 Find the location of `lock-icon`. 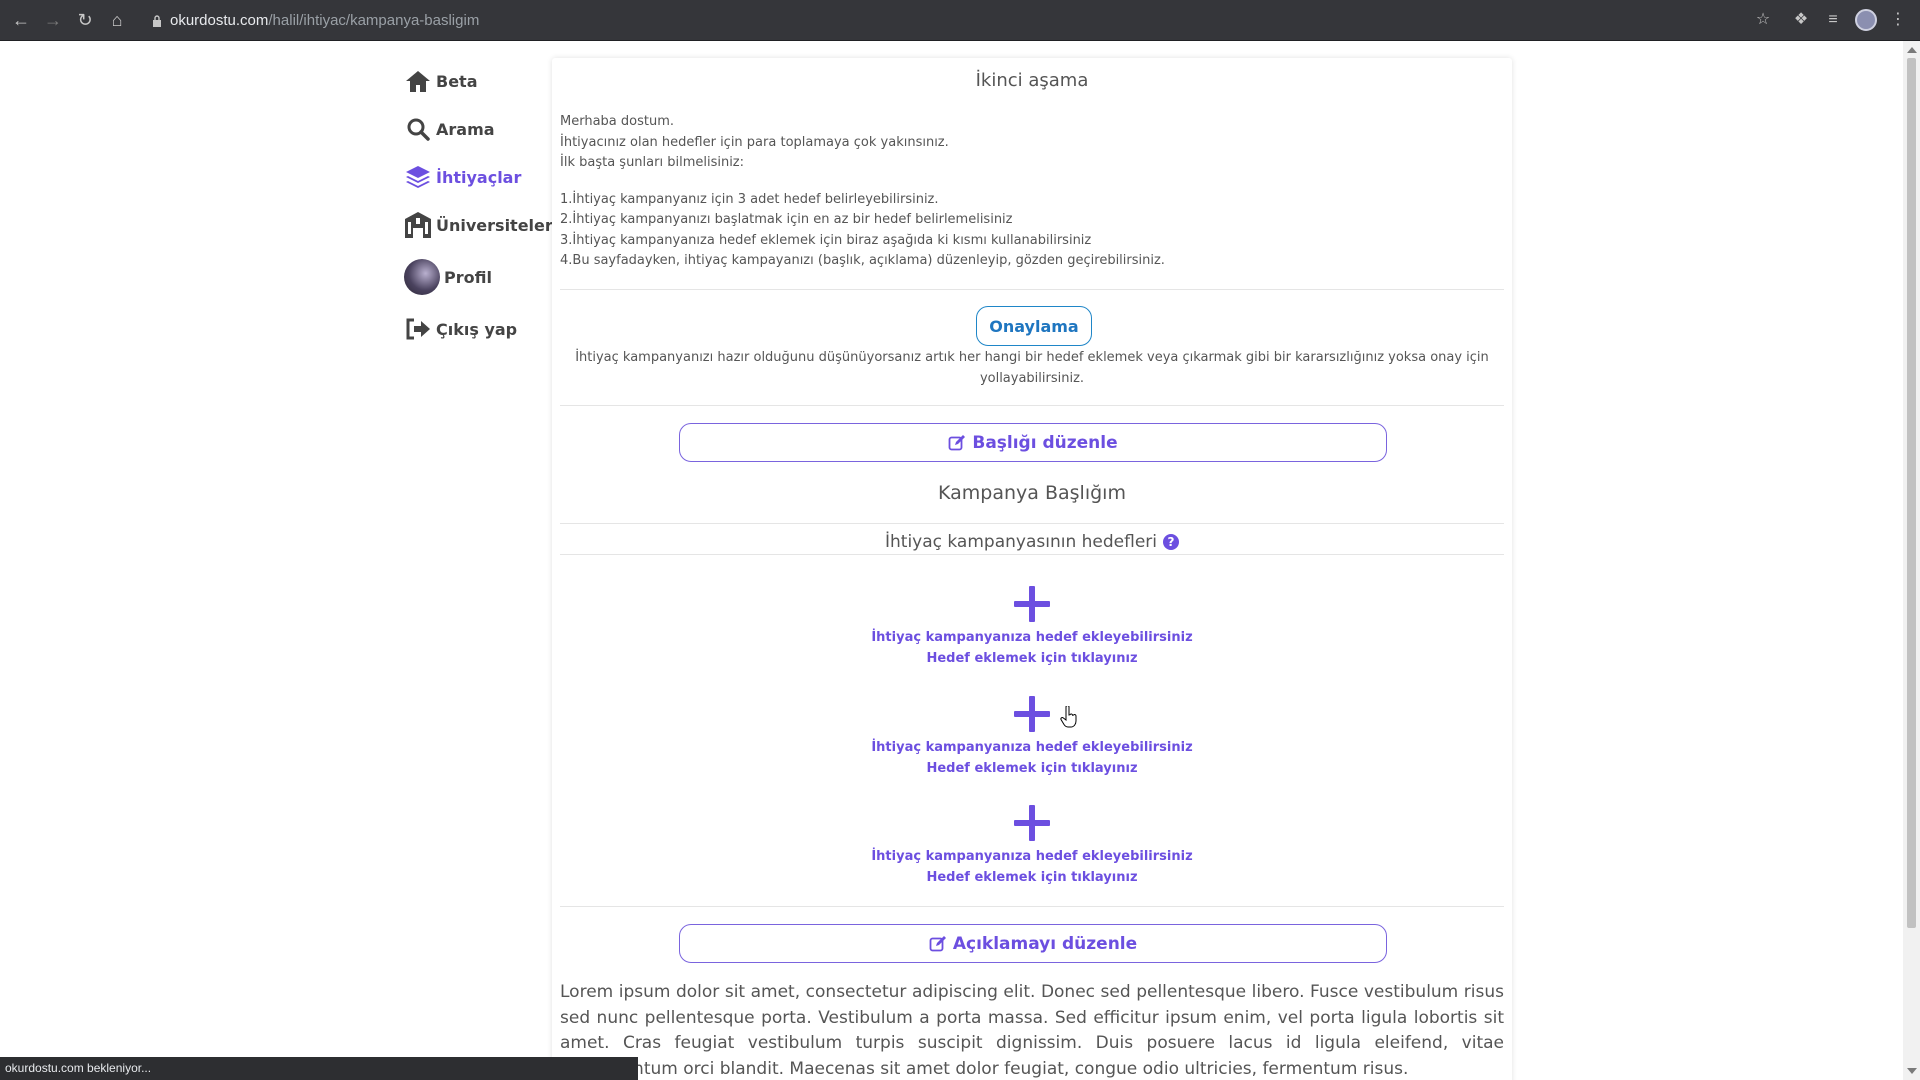

lock-icon is located at coordinates (157, 21).